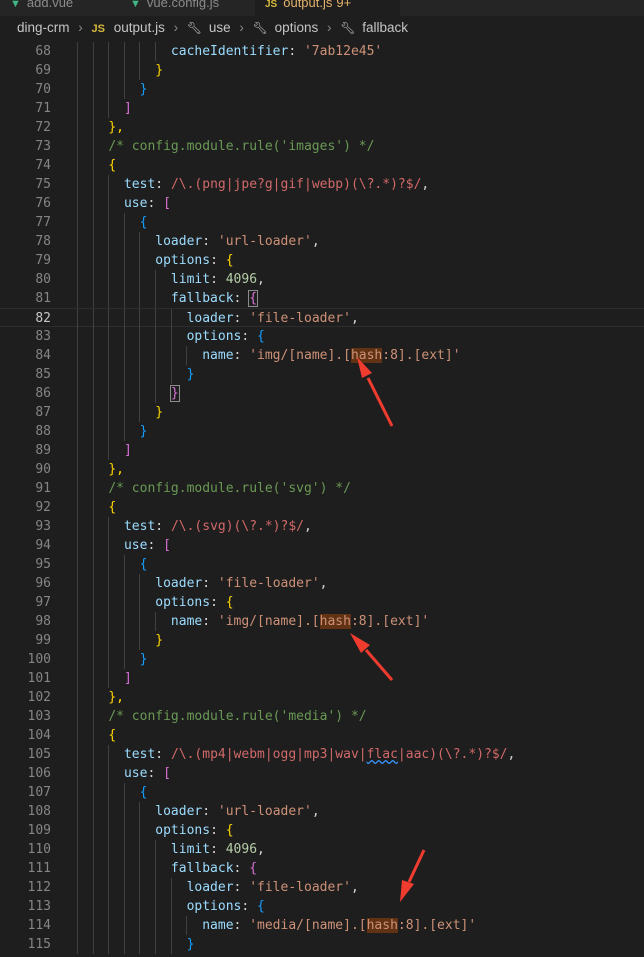 The height and width of the screenshot is (957, 644). I want to click on code-line: 112 loader: 'file-loader',, so click(322, 887).